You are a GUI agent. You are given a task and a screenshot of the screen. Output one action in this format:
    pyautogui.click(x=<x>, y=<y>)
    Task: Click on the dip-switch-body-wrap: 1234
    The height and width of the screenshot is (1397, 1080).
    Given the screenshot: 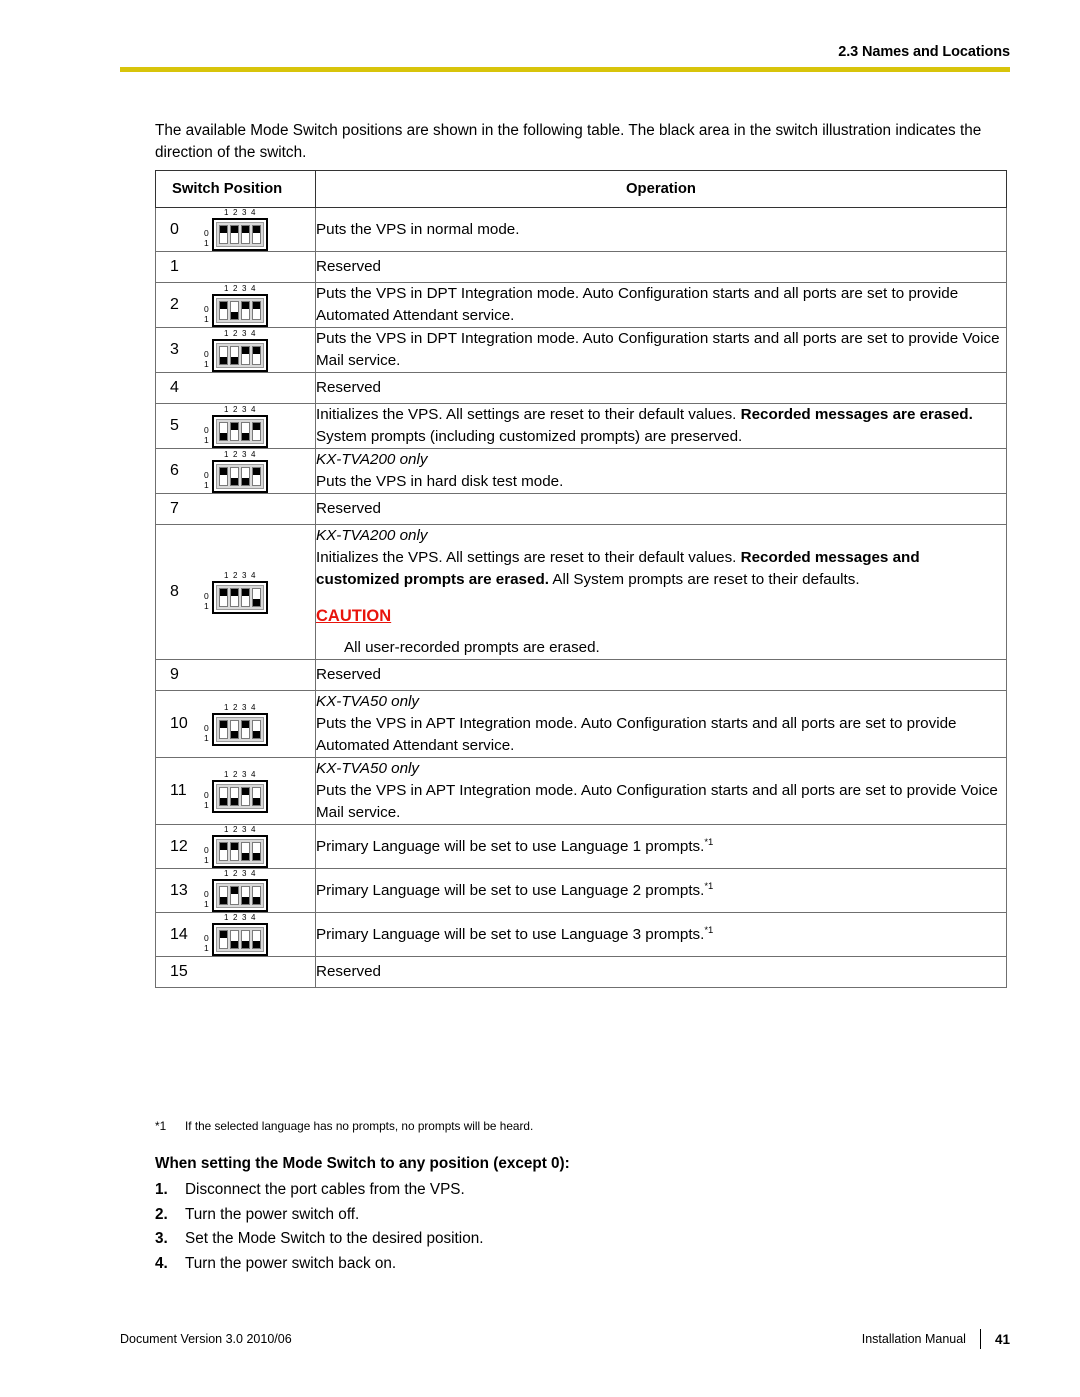 What is the action you would take?
    pyautogui.click(x=239, y=890)
    